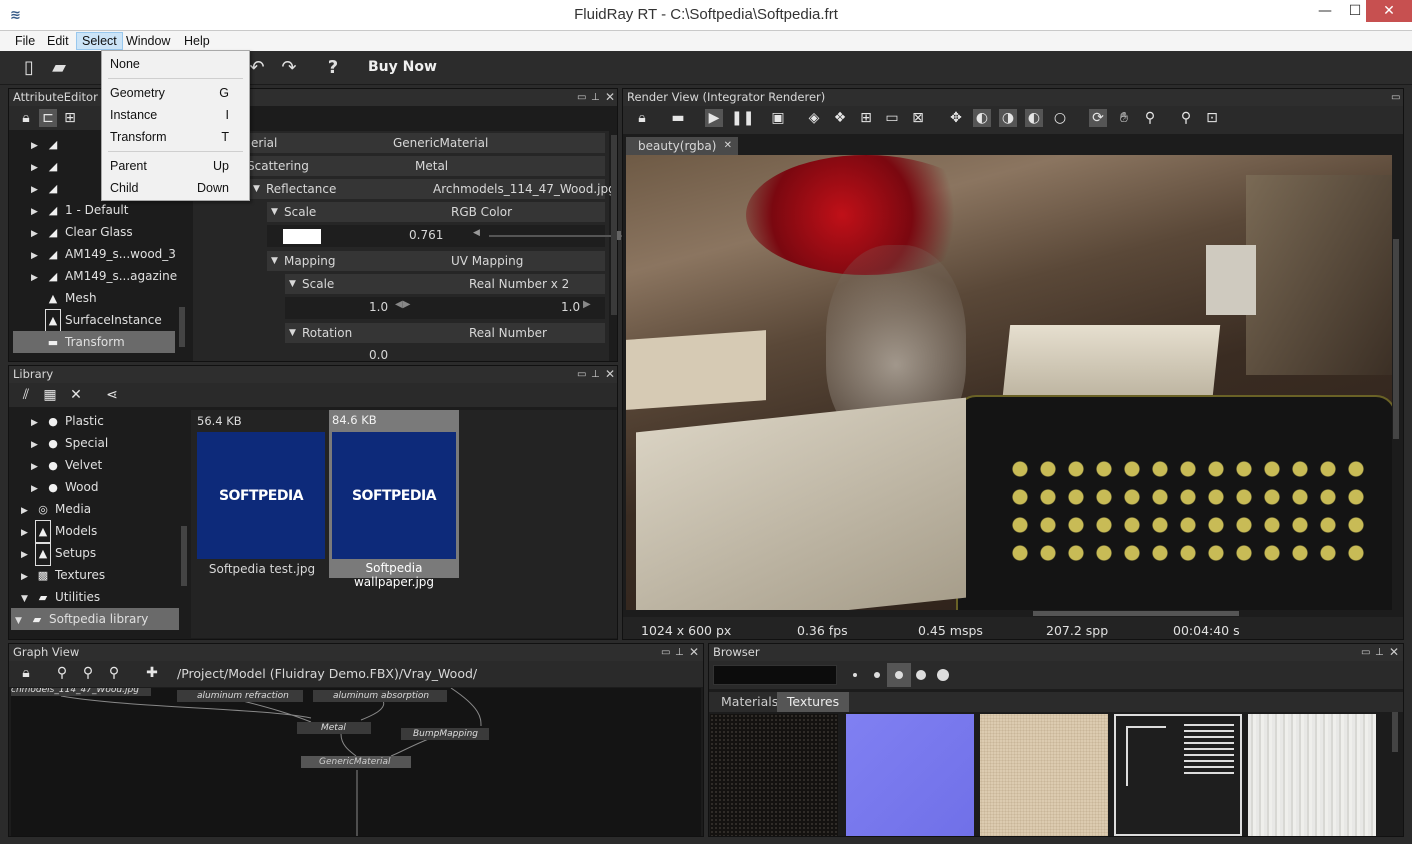 The height and width of the screenshot is (844, 1412). Describe the element at coordinates (1395, 732) in the screenshot. I see `browser-scrollbar` at that location.